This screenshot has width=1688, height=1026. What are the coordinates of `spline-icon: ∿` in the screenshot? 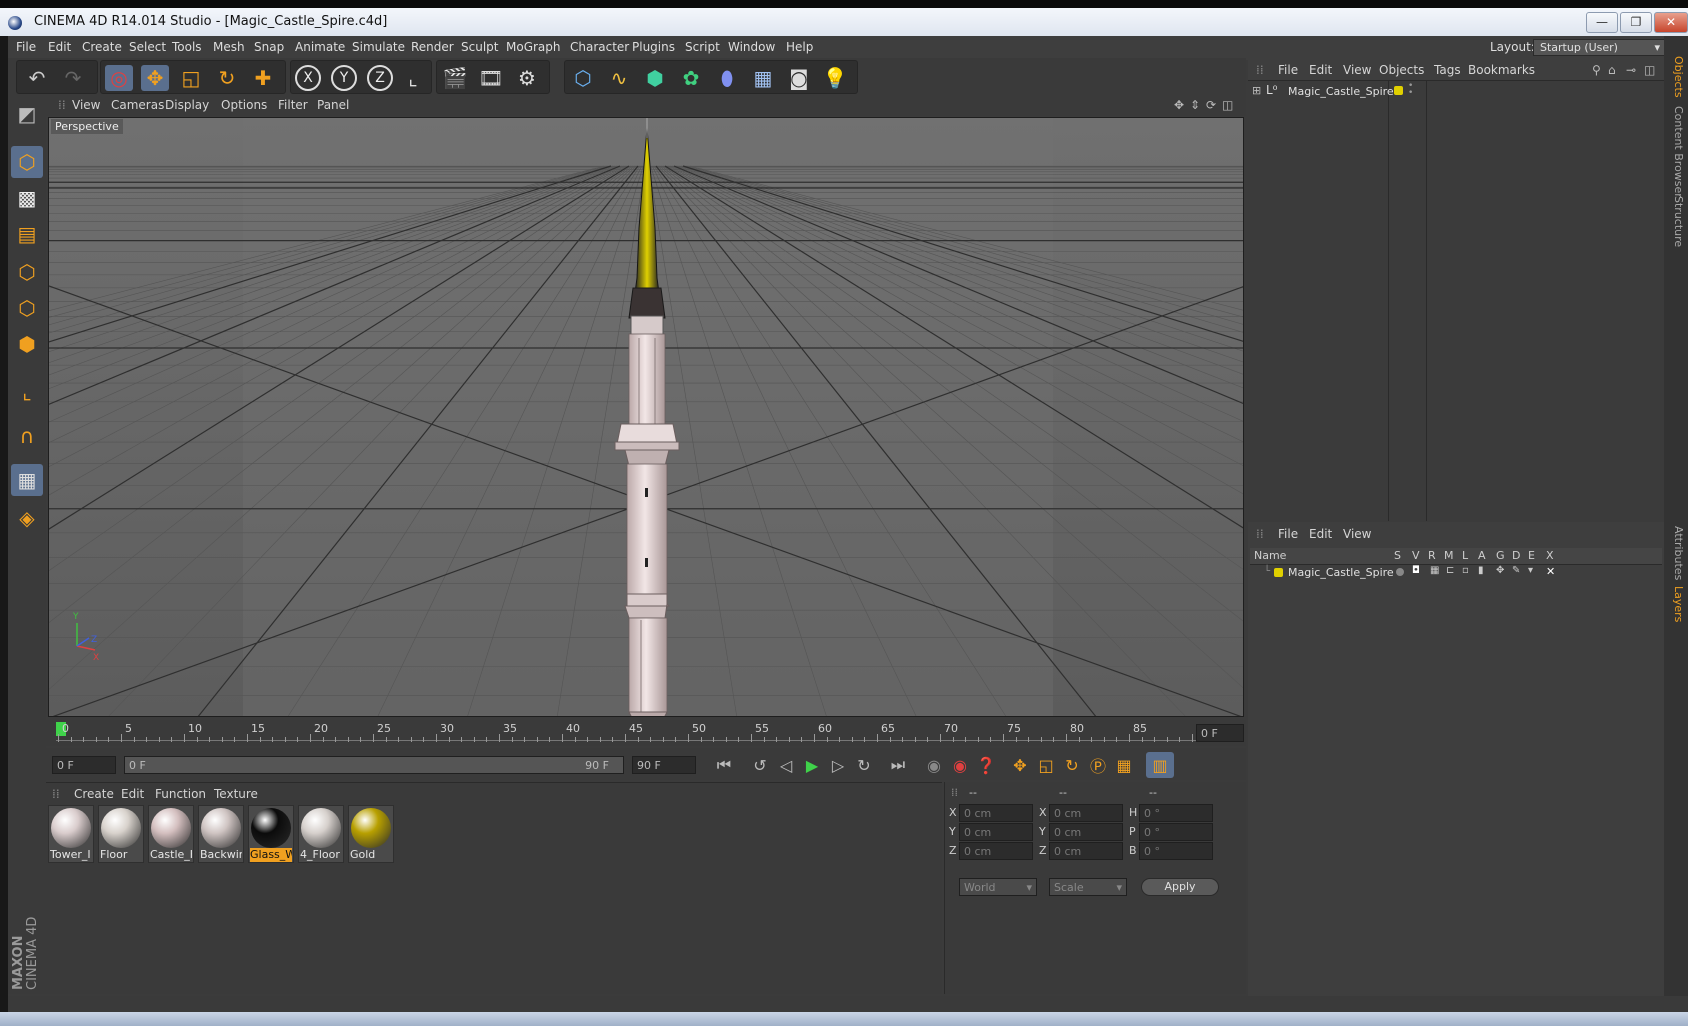 It's located at (619, 78).